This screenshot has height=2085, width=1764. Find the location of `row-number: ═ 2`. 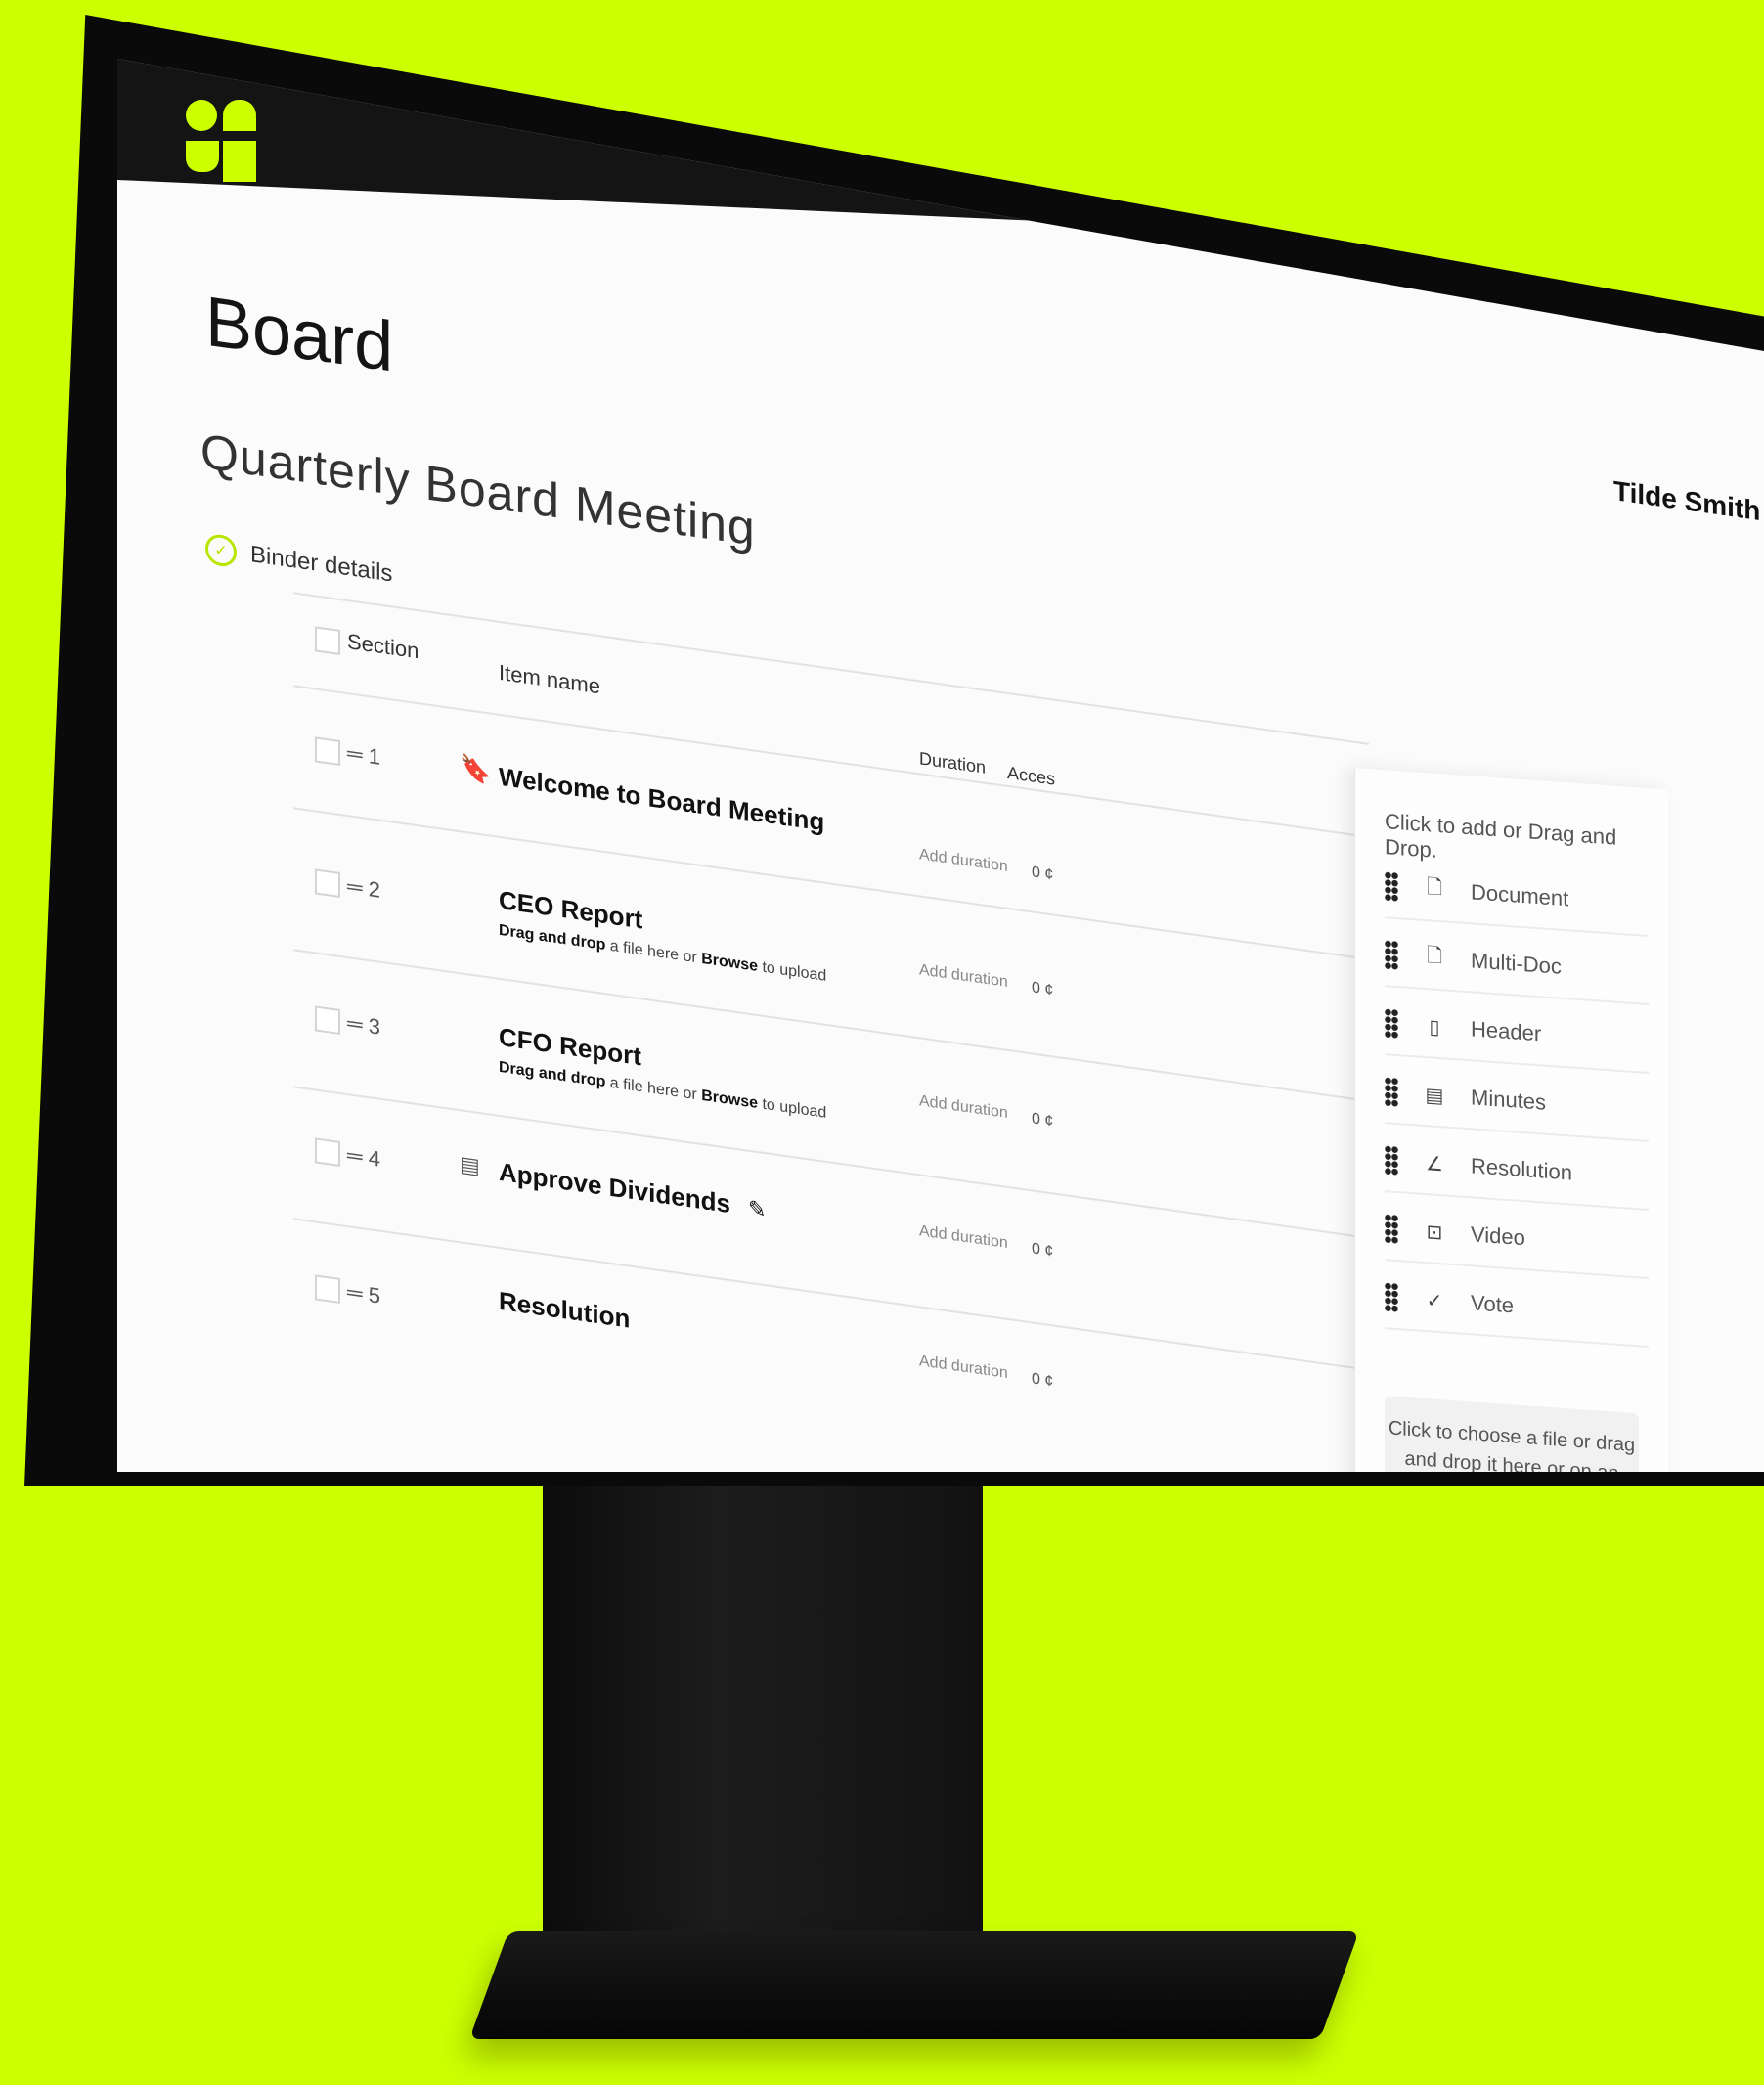

row-number: ═ 2 is located at coordinates (363, 888).